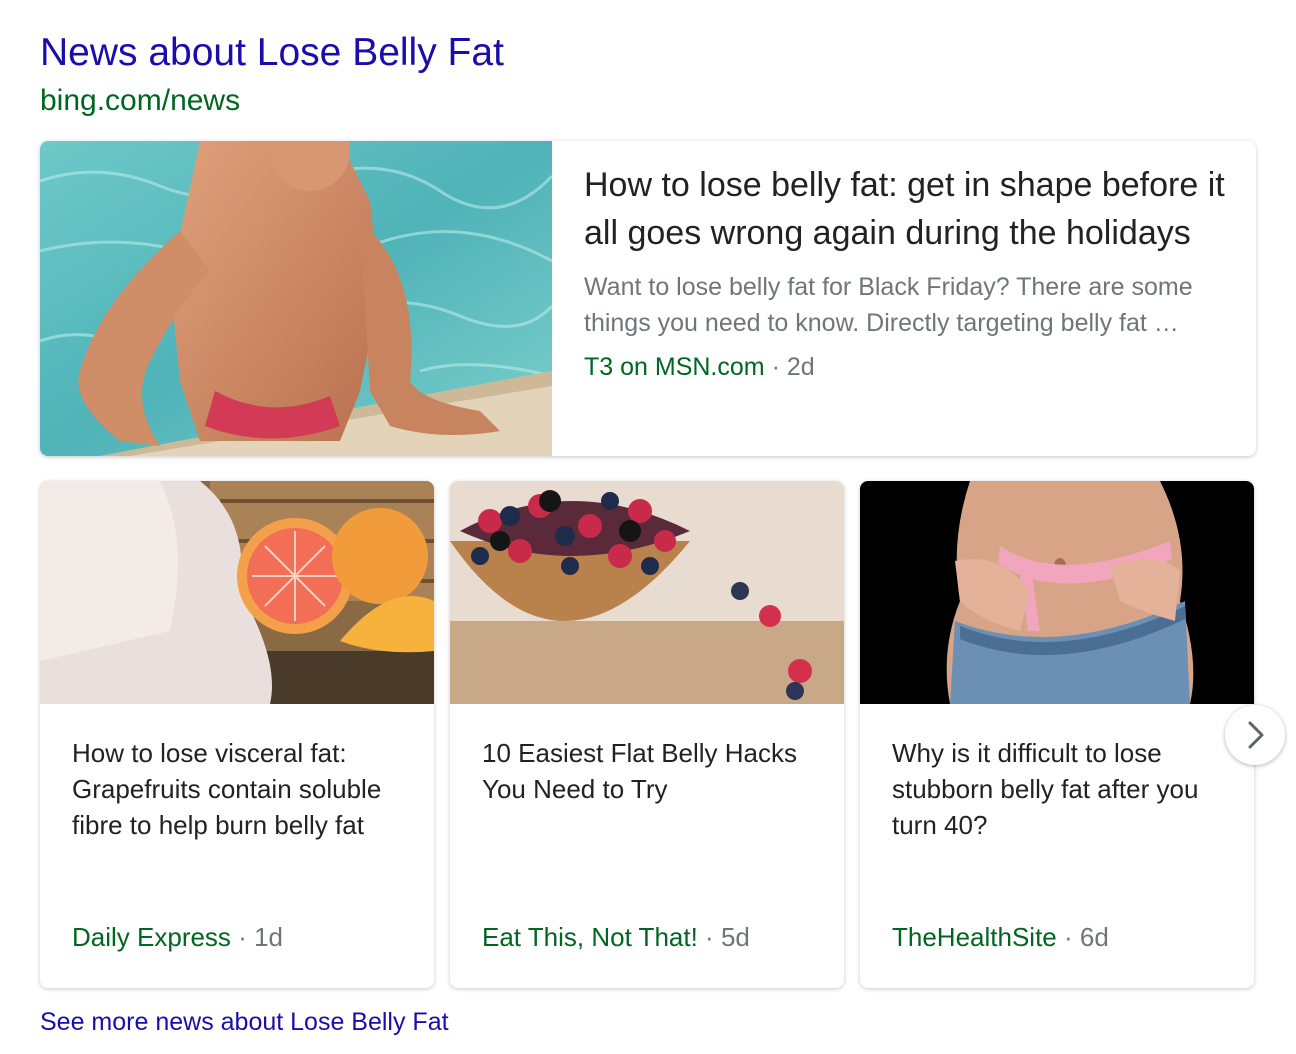 Image resolution: width=1296 pixels, height=1054 pixels. Describe the element at coordinates (296, 298) in the screenshot. I see `man-in-pool-image` at that location.